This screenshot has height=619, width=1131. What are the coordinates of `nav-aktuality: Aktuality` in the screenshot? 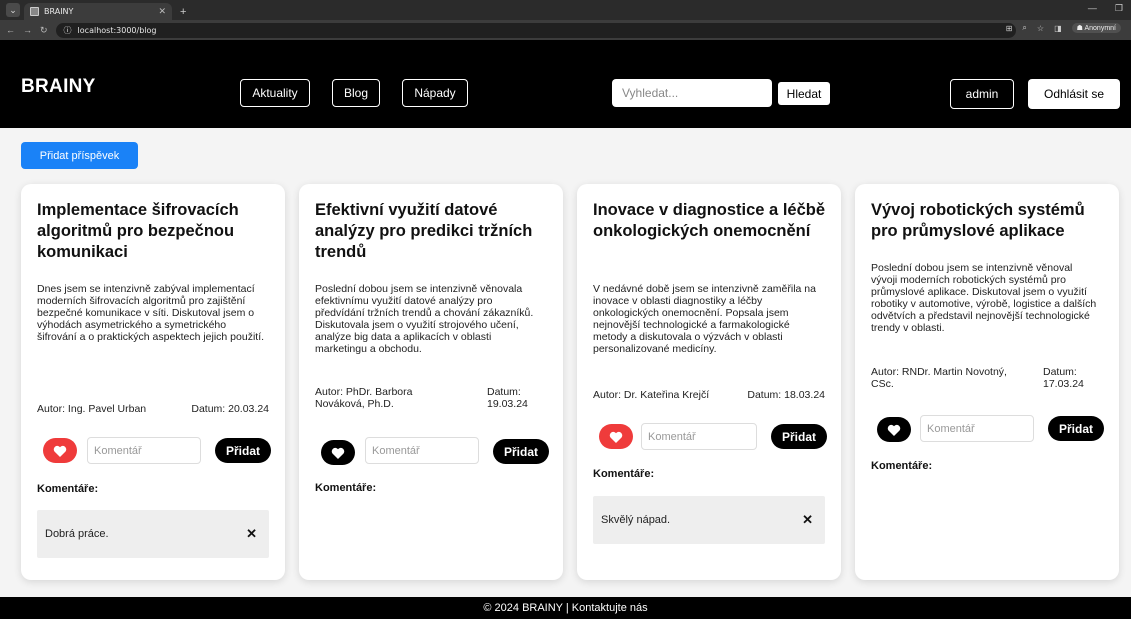 It's located at (275, 93).